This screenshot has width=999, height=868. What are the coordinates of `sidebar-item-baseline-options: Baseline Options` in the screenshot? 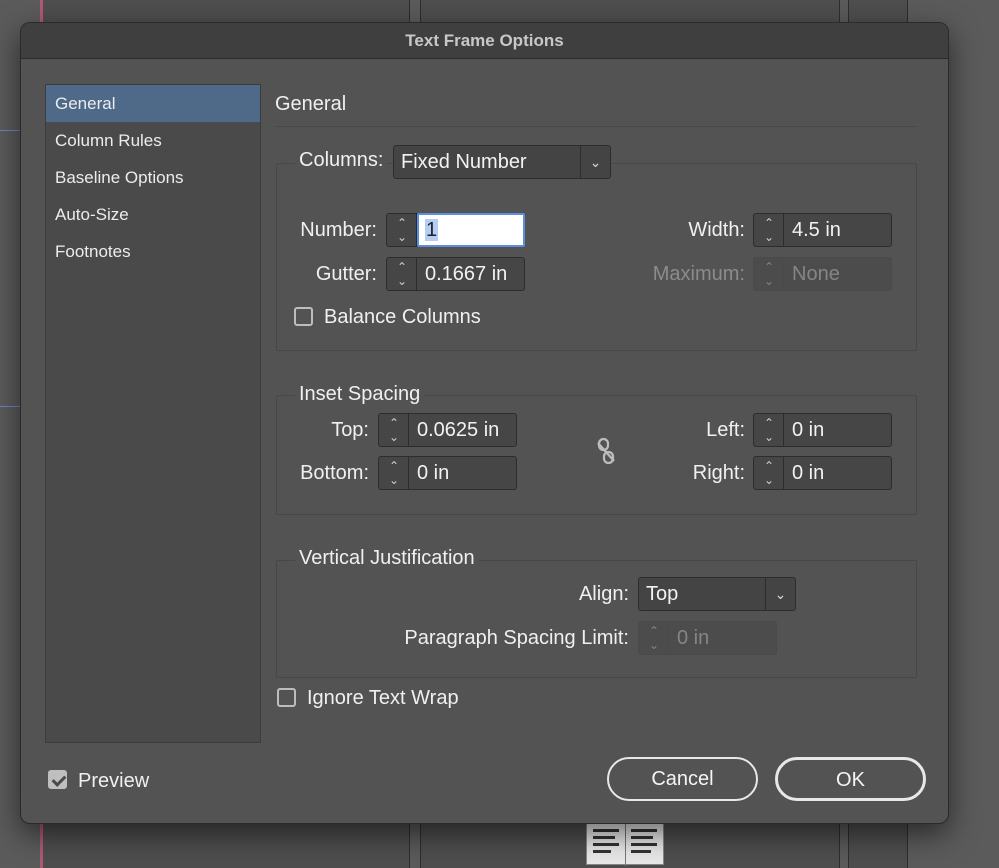 It's located at (153, 177).